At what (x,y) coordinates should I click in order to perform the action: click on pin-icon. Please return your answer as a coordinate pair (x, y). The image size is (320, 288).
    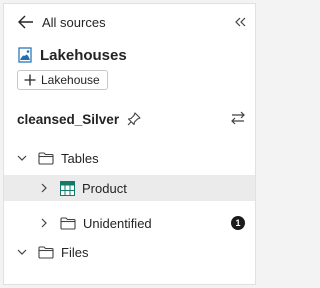
    Looking at the image, I should click on (134, 119).